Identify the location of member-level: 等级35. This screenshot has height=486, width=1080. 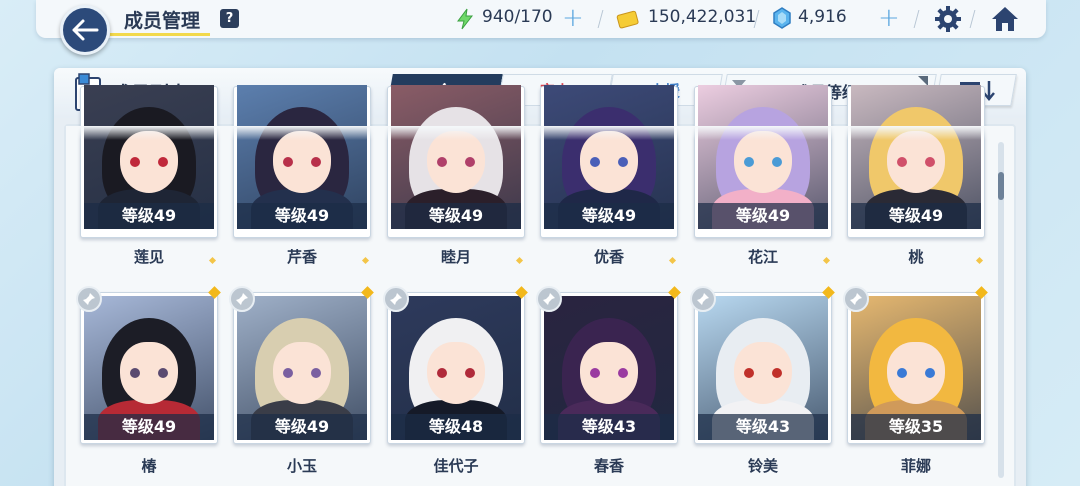
(916, 426).